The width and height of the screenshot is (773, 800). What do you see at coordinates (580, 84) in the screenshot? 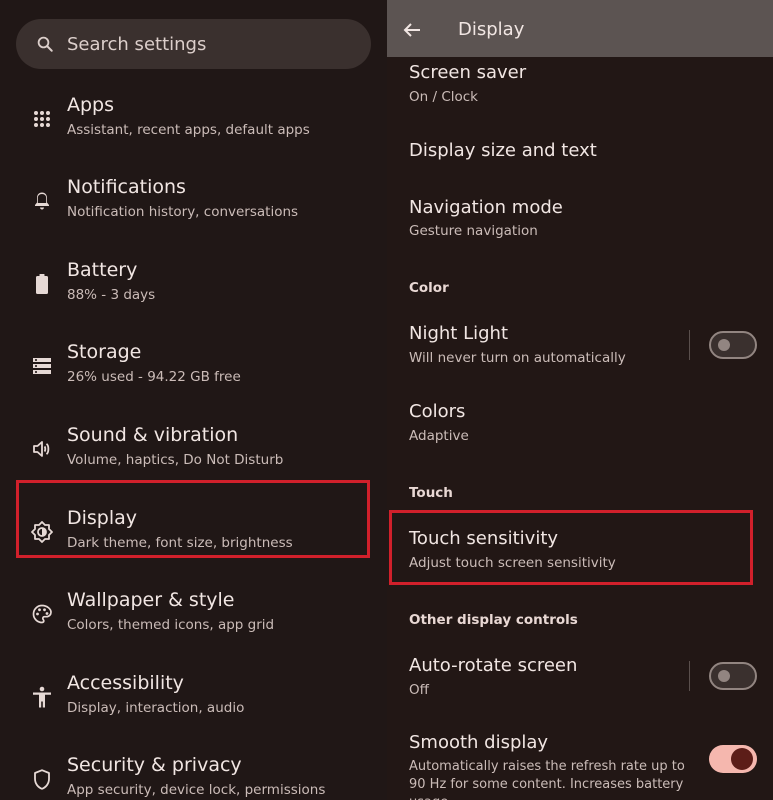
I see `screen-saver-item: Screen saver On / Clock` at bounding box center [580, 84].